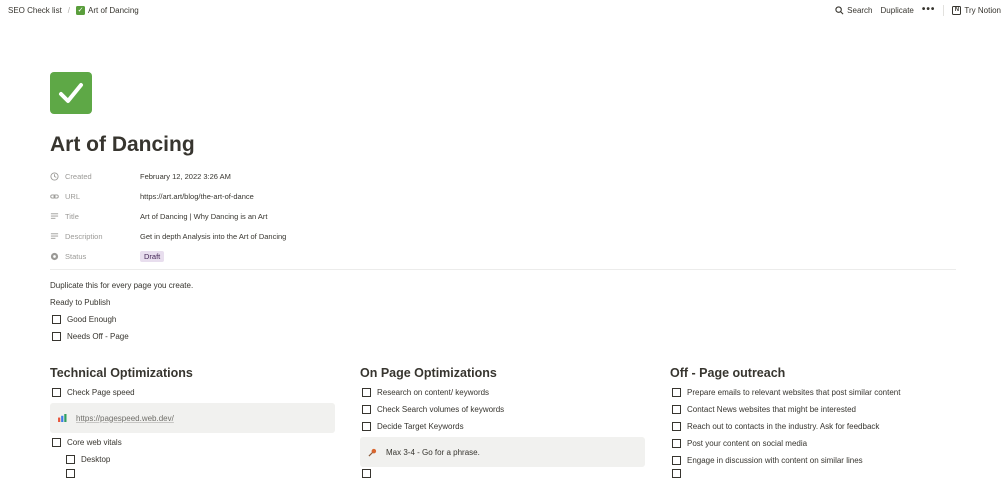  I want to click on callout-text: Max 3-4 - Go for a phrase., so click(433, 452).